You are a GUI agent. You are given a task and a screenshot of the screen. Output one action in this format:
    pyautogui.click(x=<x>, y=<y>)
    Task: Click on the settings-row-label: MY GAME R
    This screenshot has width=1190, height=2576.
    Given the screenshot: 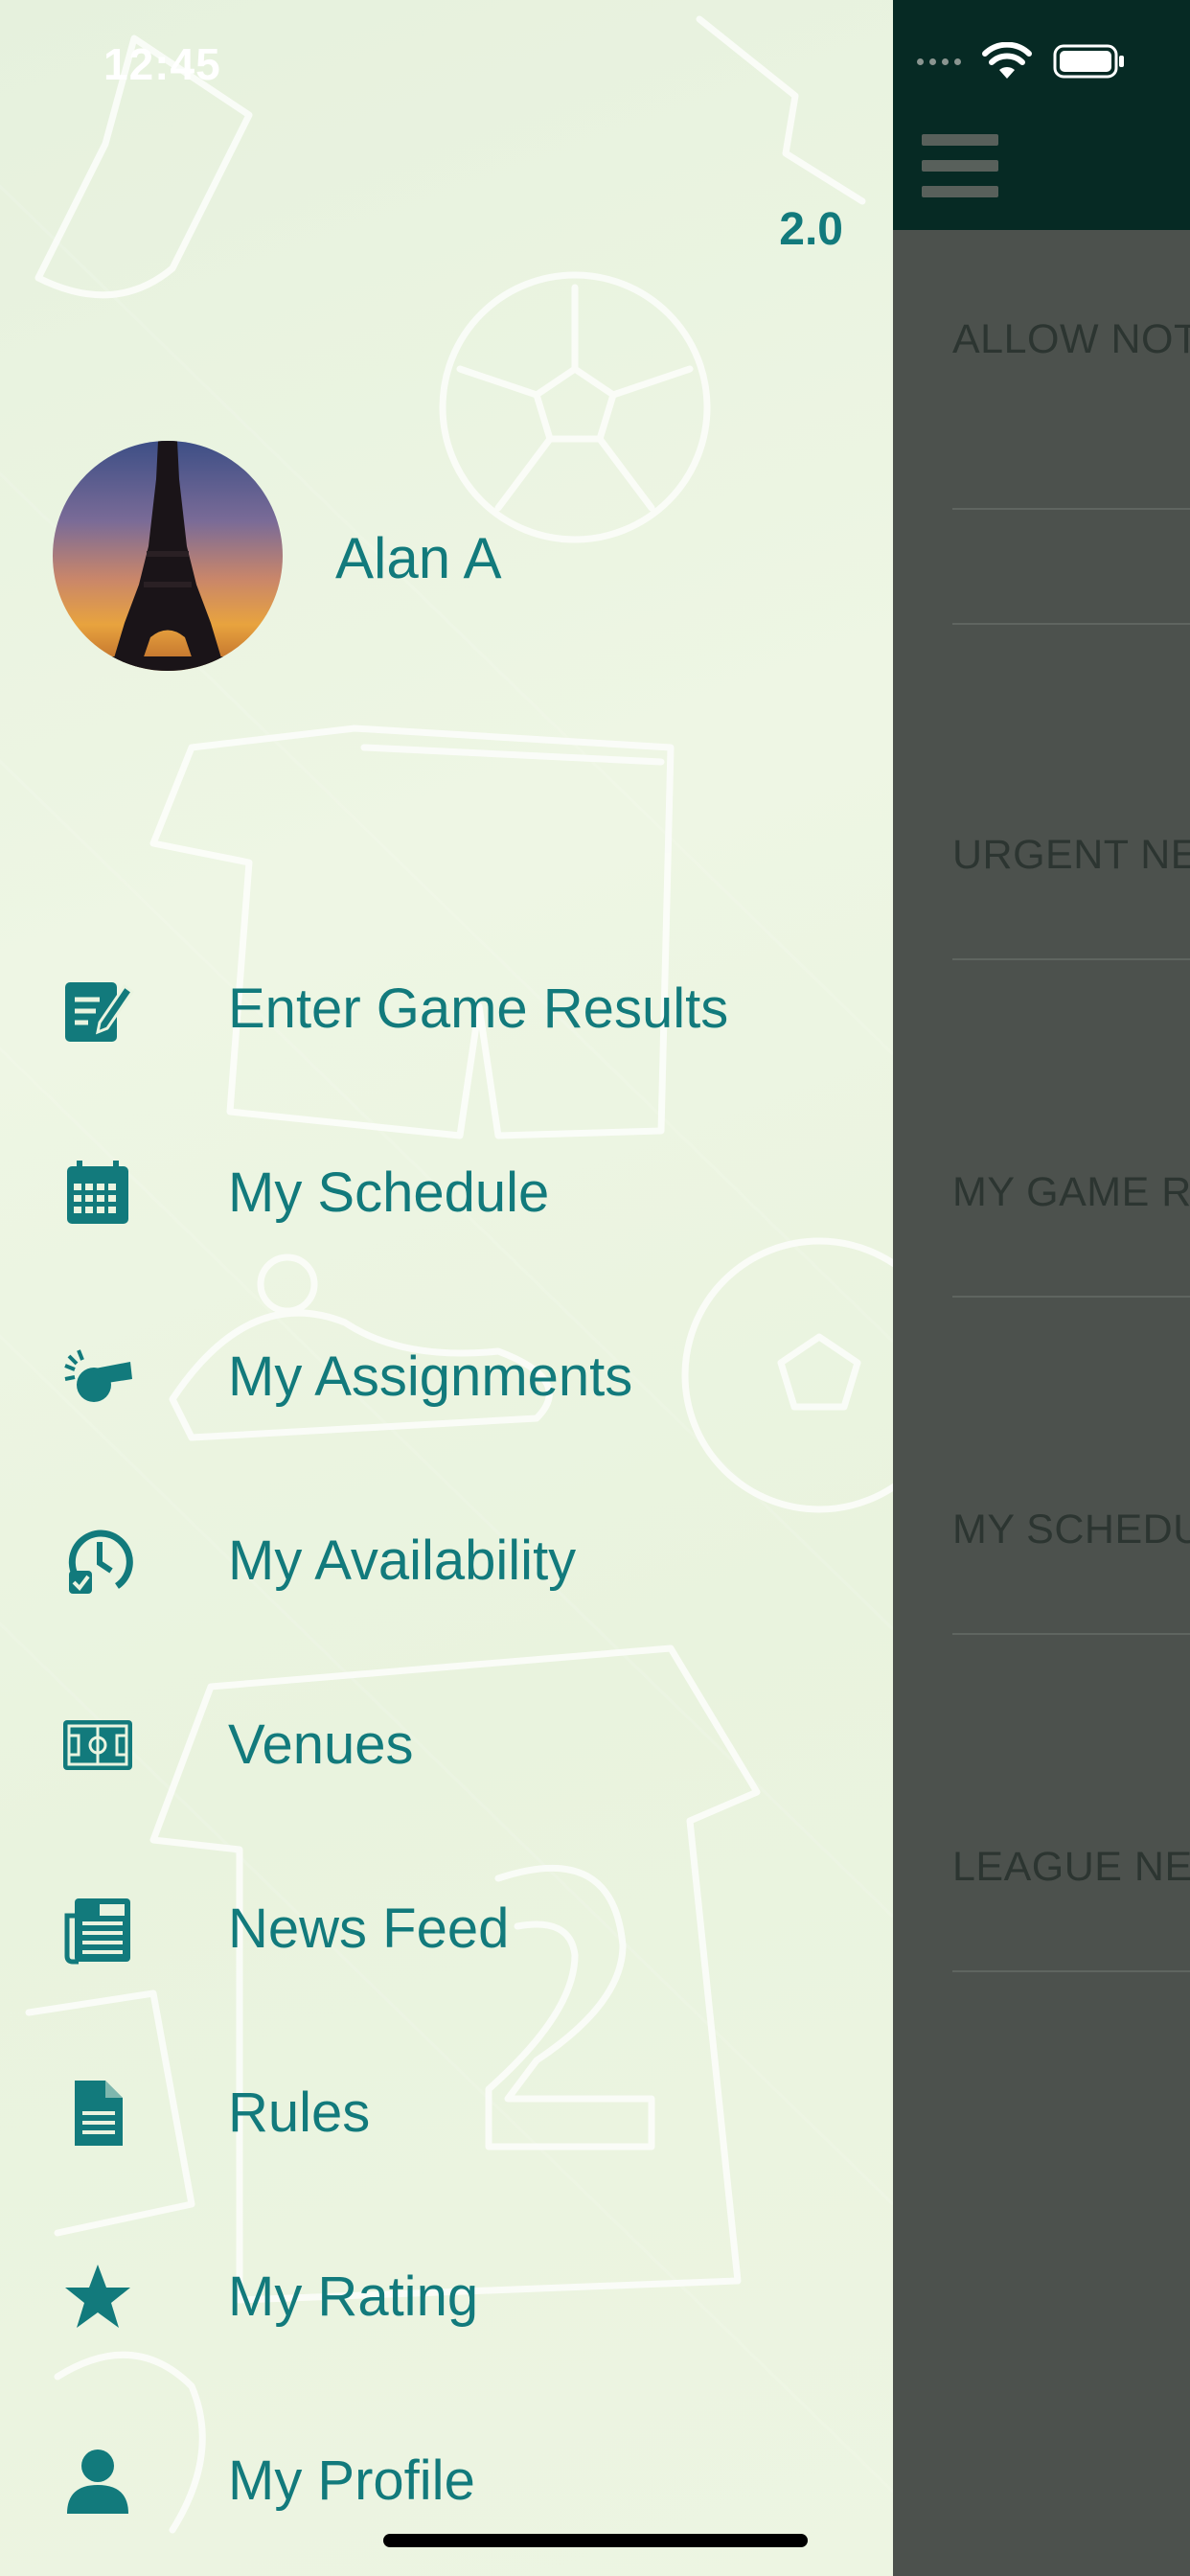 What is the action you would take?
    pyautogui.click(x=1071, y=1192)
    